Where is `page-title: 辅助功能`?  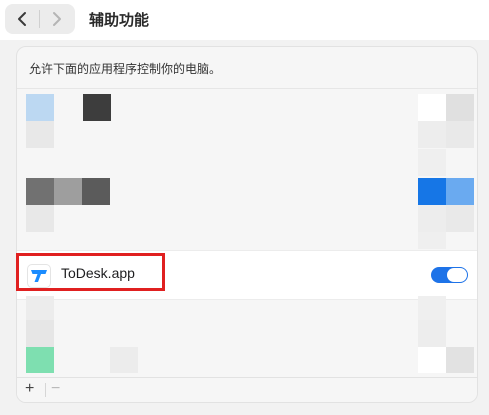
page-title: 辅助功能 is located at coordinates (119, 20).